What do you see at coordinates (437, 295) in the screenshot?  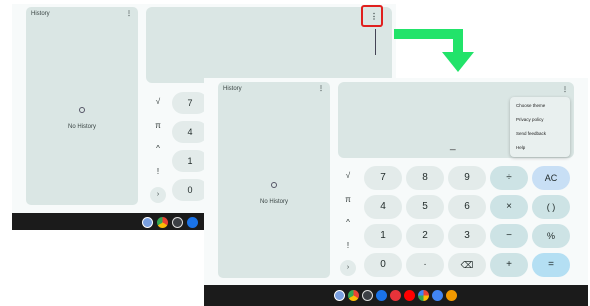 I see `play-store-icon` at bounding box center [437, 295].